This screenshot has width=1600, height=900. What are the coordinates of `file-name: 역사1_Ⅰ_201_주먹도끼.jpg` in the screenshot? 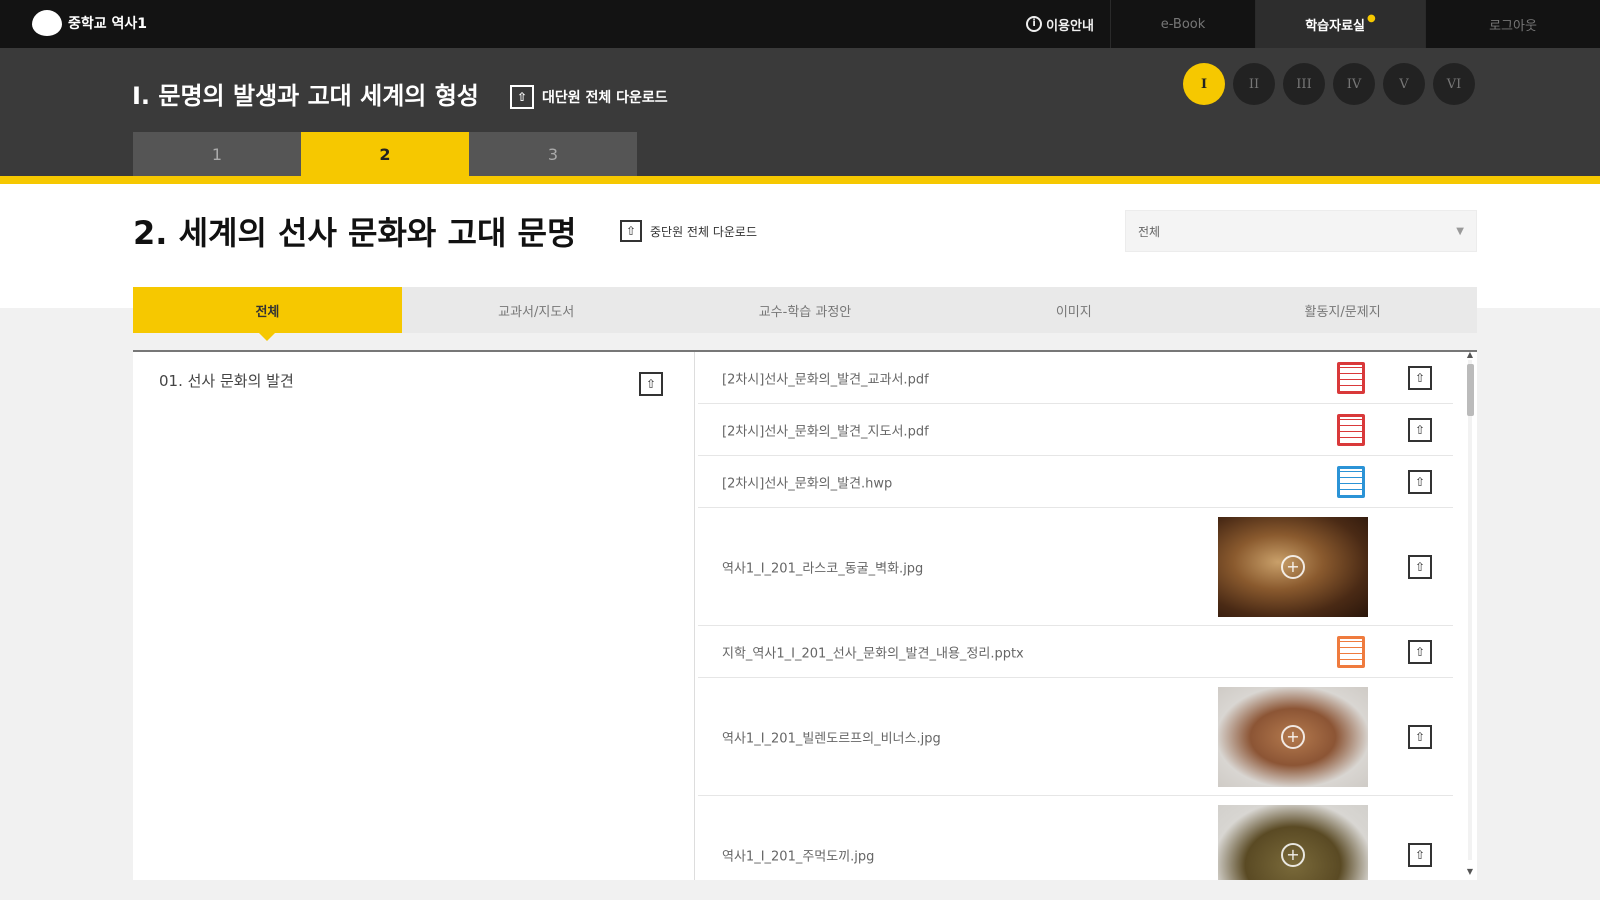 It's located at (798, 854).